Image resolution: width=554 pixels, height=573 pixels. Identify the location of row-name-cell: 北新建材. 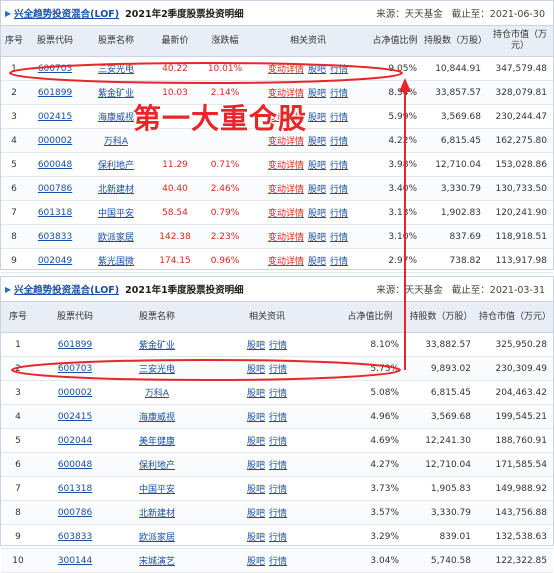
(157, 512).